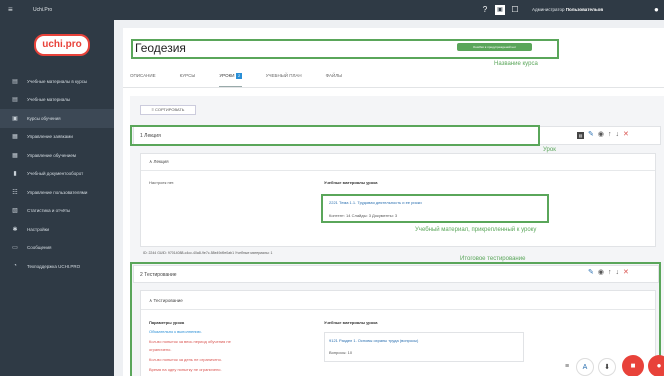 This screenshot has height=376, width=664. I want to click on lesson-subtitle-text: Тестирование, so click(168, 300).